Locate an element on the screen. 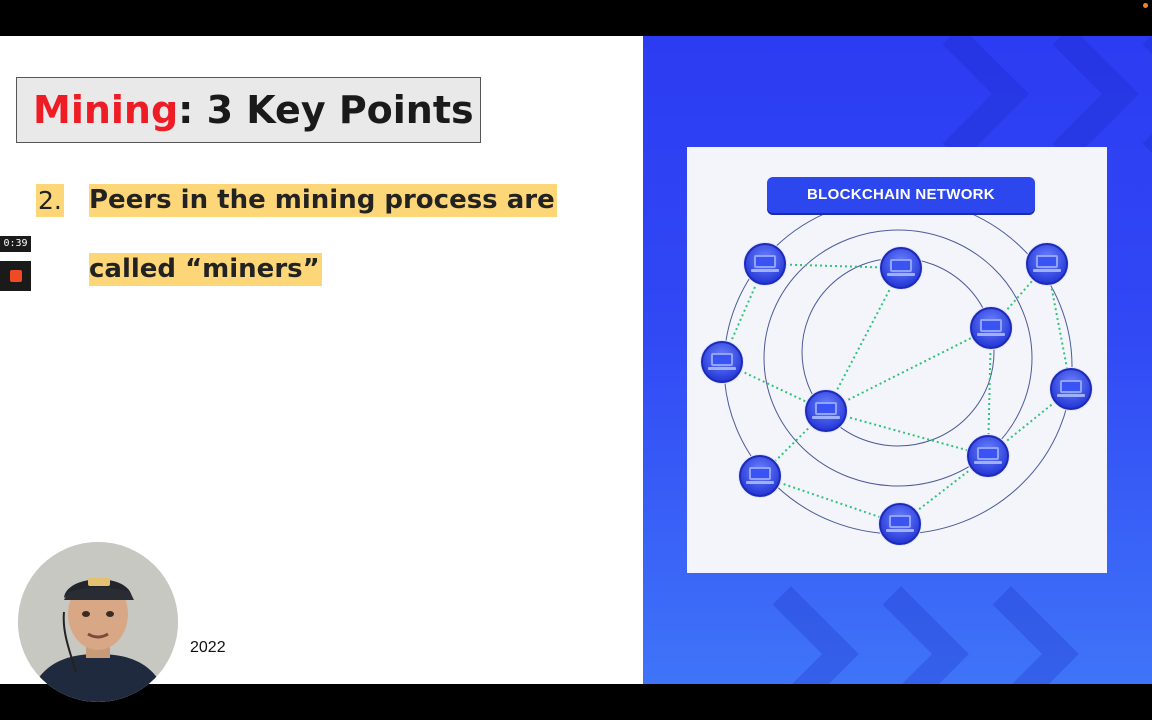  stop-recording-button is located at coordinates (15, 276).